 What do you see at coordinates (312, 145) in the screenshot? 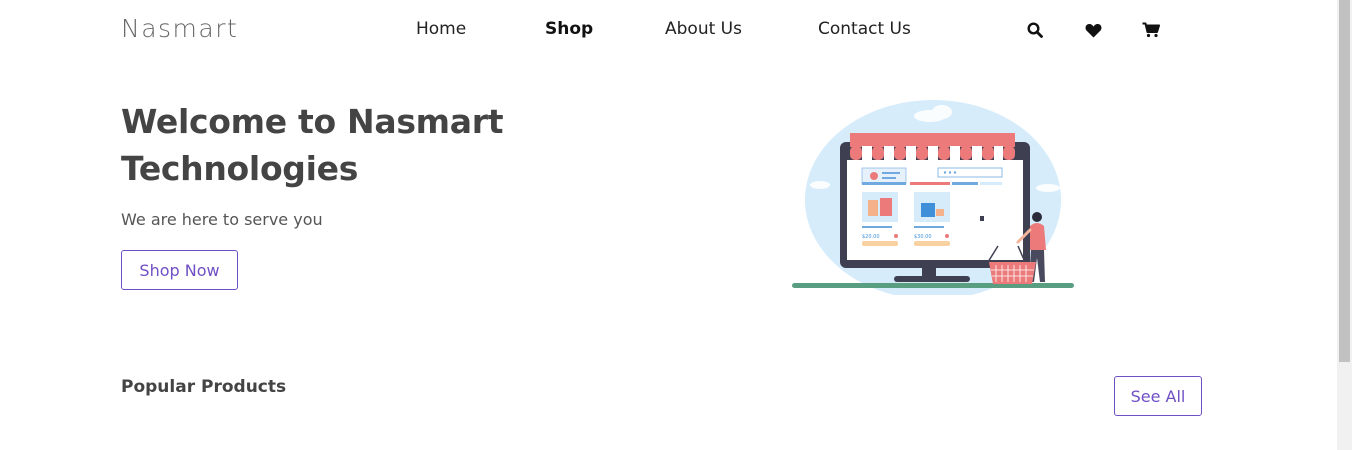
I see `hero-title: Welcome to Nasmart Technologies` at bounding box center [312, 145].